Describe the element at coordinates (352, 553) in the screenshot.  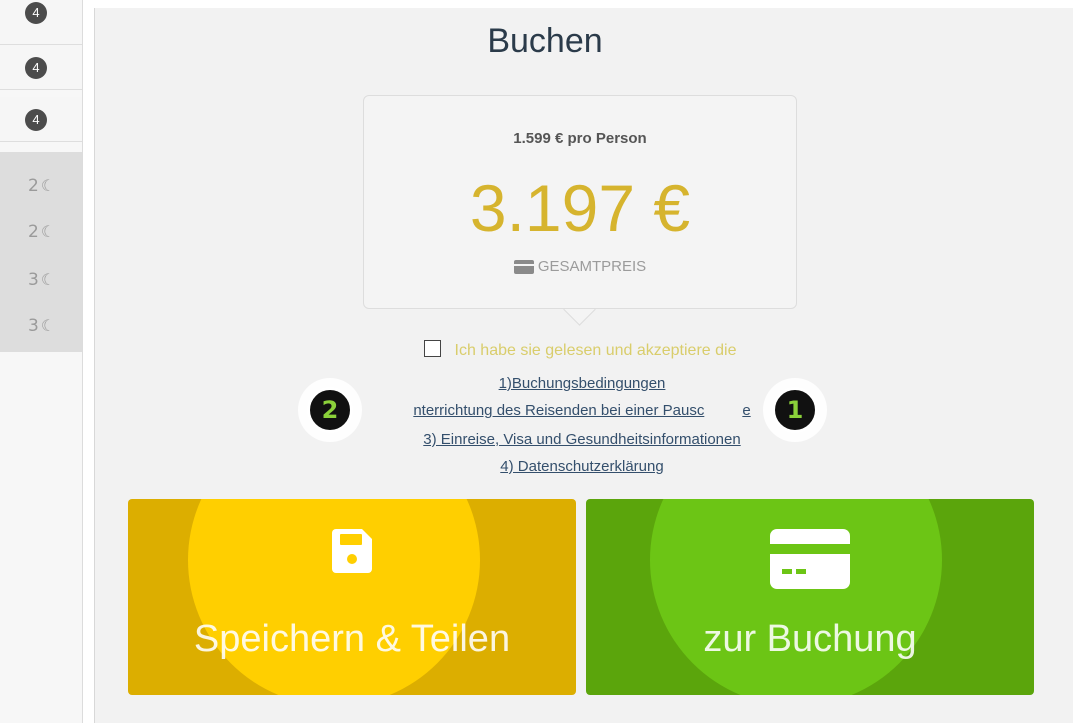
I see `floppy-disk-icon` at that location.